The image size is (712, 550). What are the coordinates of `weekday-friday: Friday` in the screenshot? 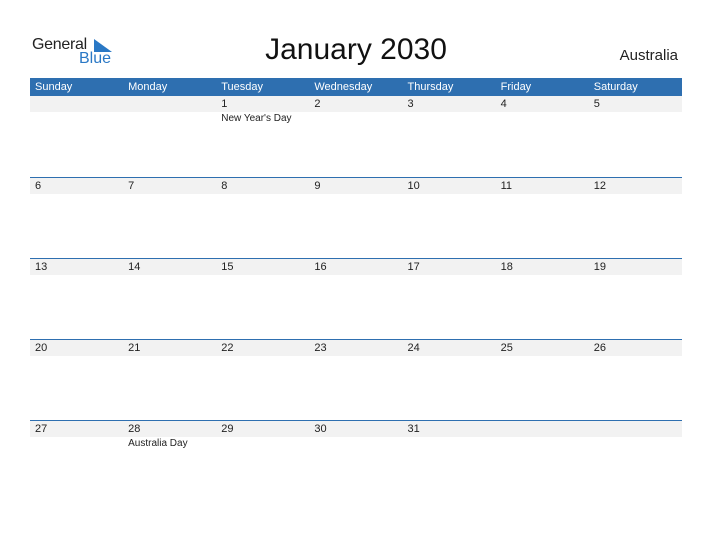 It's located at (516, 87).